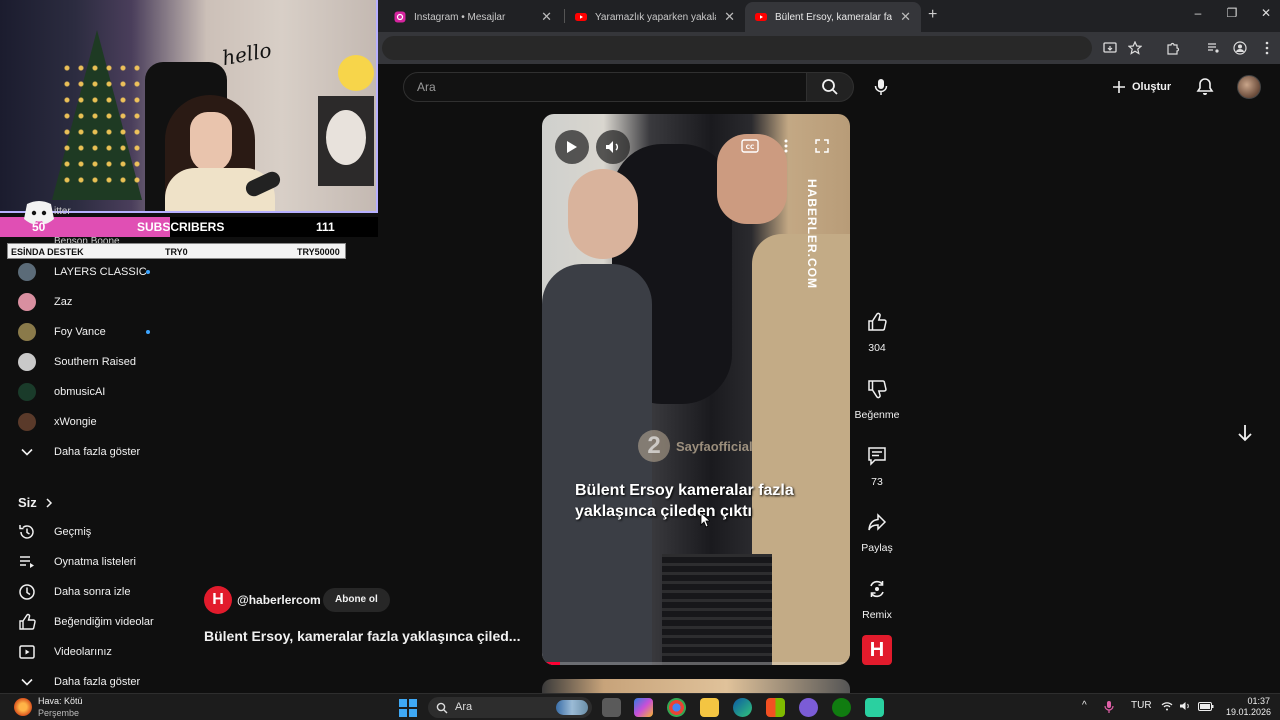 The image size is (1280, 720). Describe the element at coordinates (822, 146) in the screenshot. I see `fullscreen-button` at that location.